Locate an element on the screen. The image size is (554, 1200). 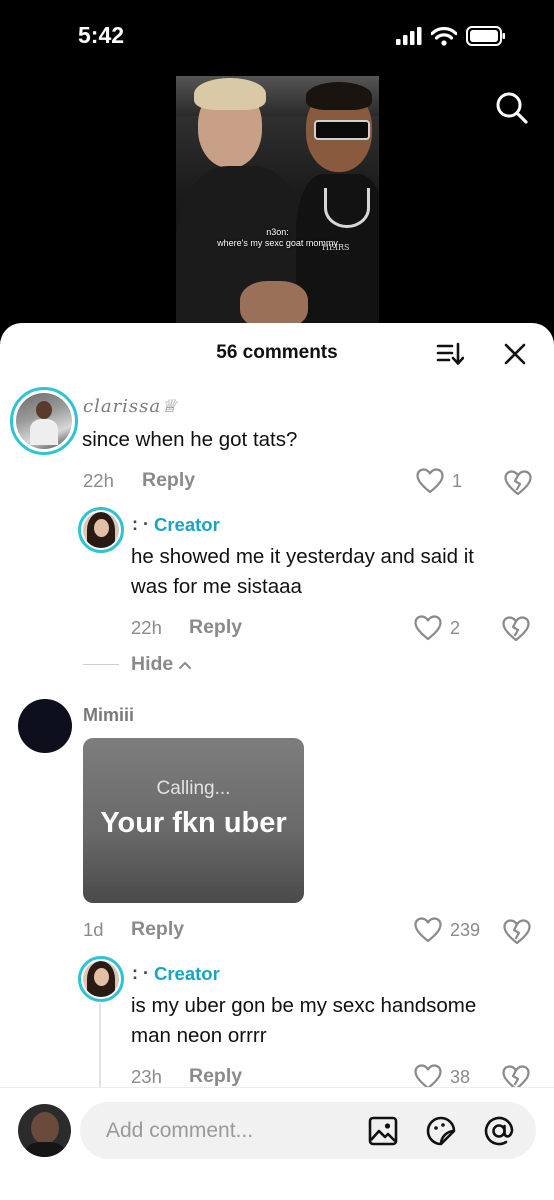
video-preview: HEIRS n3on: where's my sexc goat mommy is located at coordinates (277, 206).